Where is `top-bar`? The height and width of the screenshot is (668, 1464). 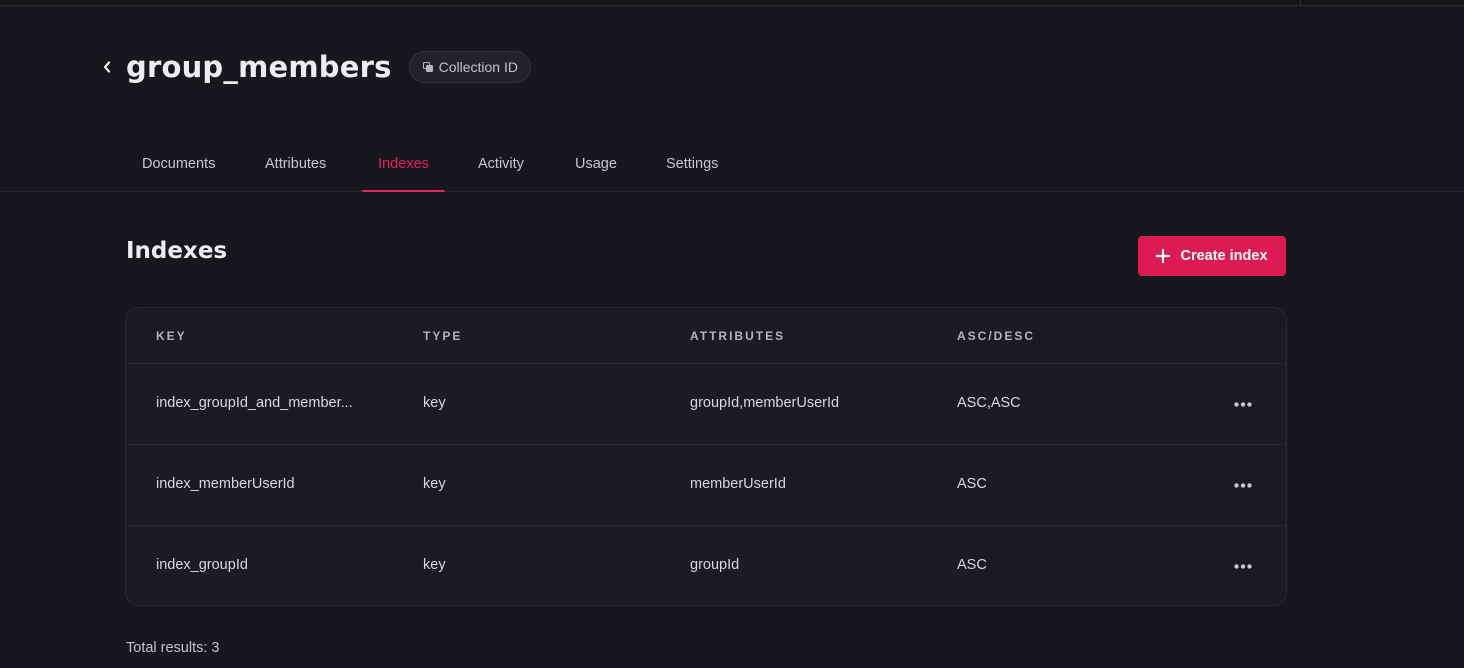
top-bar is located at coordinates (732, 3).